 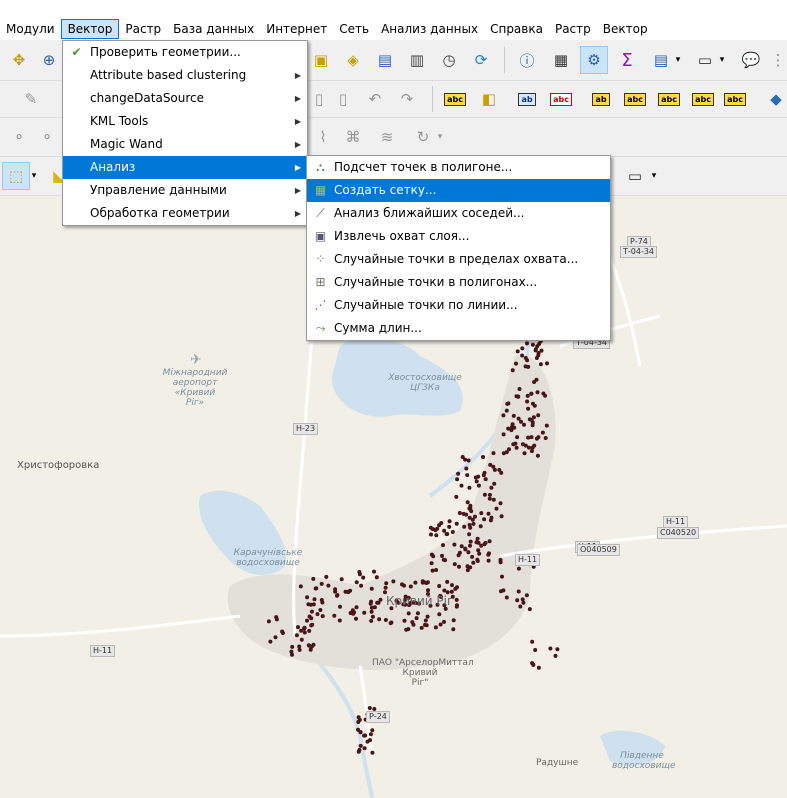 What do you see at coordinates (516, 29) in the screenshot?
I see `menu-help: Справка` at bounding box center [516, 29].